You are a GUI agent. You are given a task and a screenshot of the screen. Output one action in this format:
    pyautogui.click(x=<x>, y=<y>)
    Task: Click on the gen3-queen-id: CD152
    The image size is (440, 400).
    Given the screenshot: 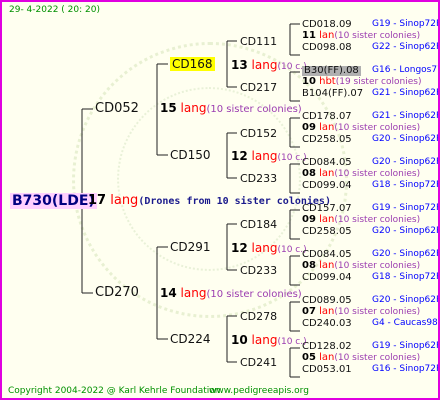 What is the action you would take?
    pyautogui.click(x=258, y=133)
    